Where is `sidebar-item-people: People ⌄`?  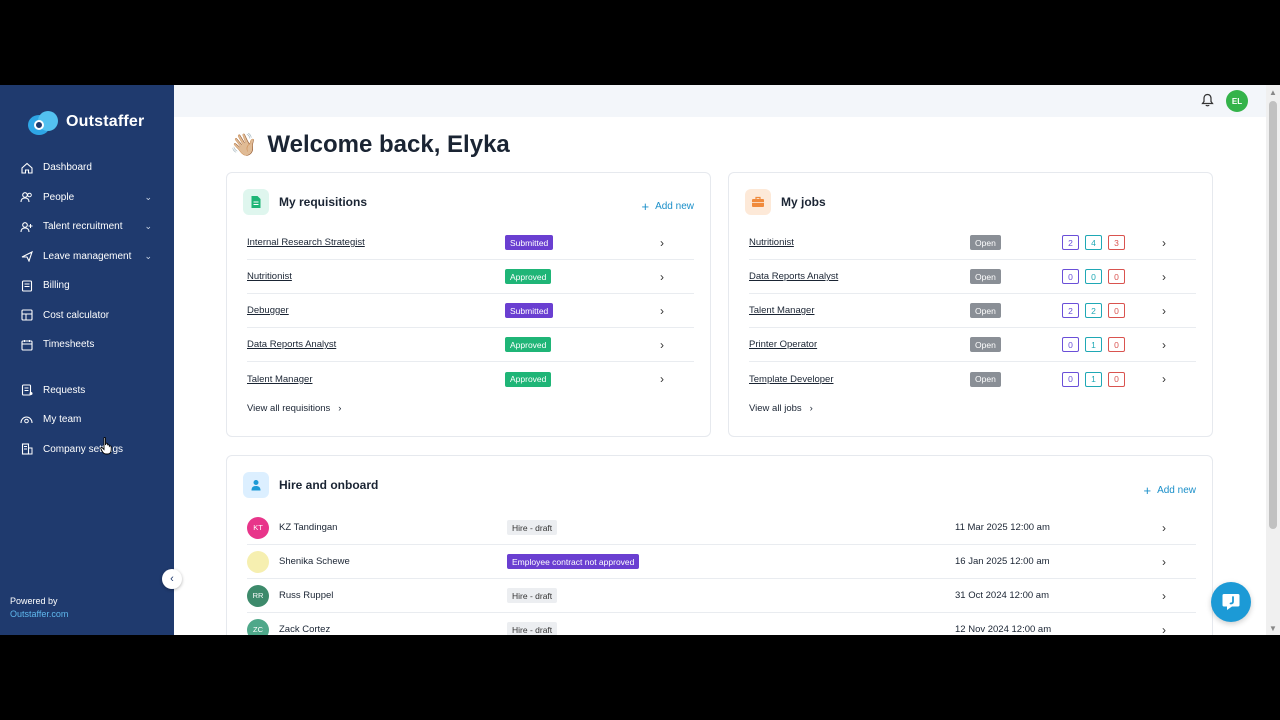
sidebar-item-people: People ⌄ is located at coordinates (87, 198).